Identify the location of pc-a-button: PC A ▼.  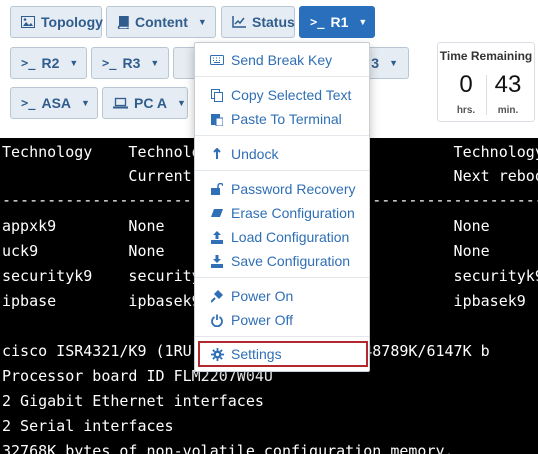
(145, 103).